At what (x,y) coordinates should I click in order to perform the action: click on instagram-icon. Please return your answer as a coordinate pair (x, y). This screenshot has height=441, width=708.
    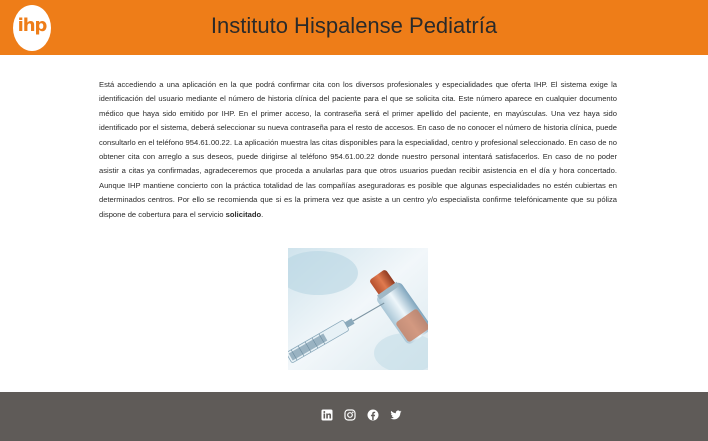
    Looking at the image, I should click on (350, 415).